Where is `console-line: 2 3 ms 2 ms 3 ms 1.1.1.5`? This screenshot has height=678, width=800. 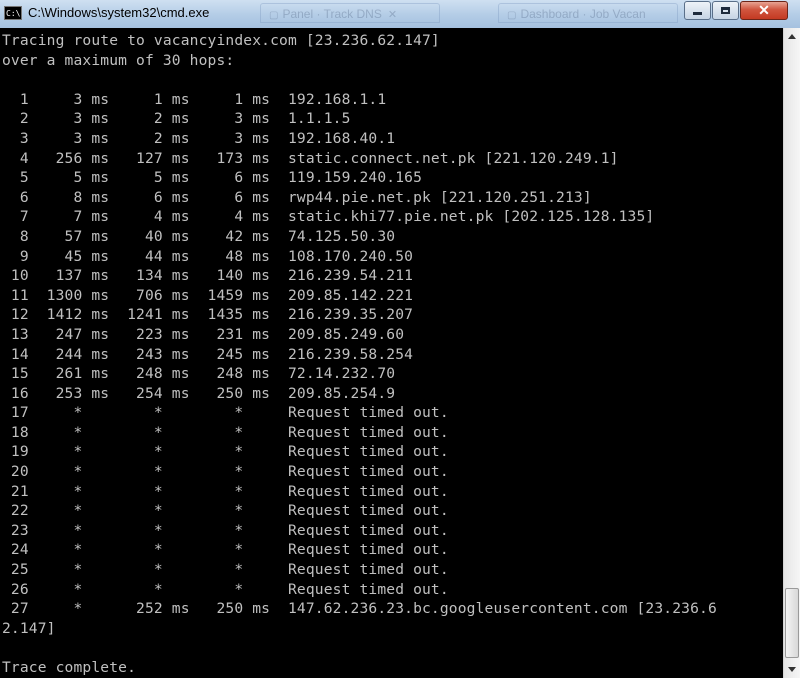
console-line: 2 3 ms 2 ms 3 ms 1.1.1.5 is located at coordinates (176, 119).